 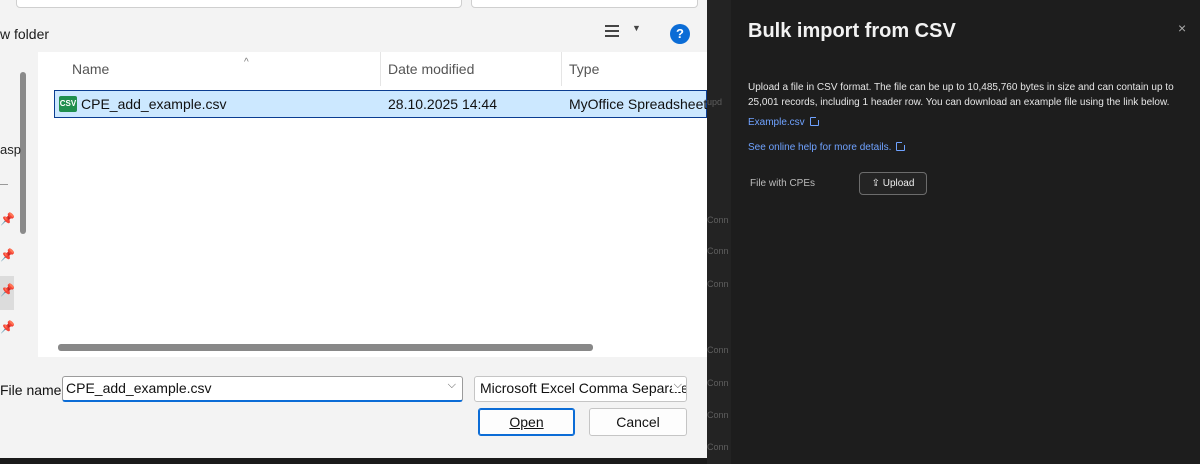 I want to click on open-button: Open, so click(x=526, y=422).